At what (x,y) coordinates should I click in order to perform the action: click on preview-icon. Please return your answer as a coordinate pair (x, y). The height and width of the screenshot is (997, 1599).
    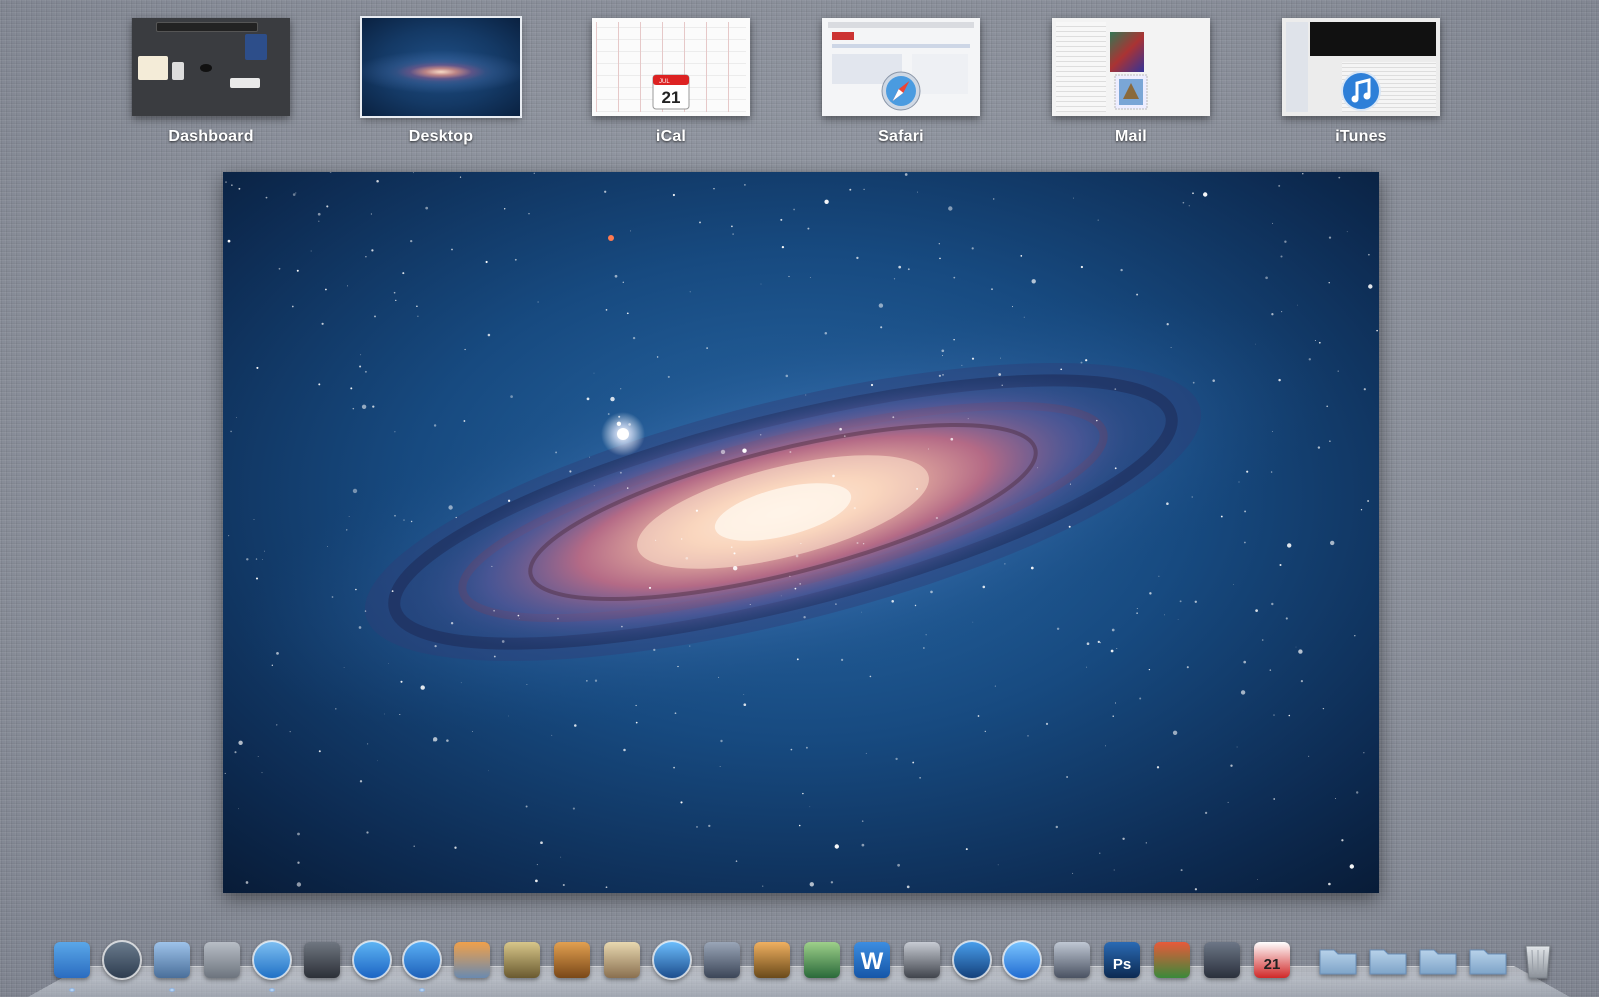
    Looking at the image, I should click on (622, 960).